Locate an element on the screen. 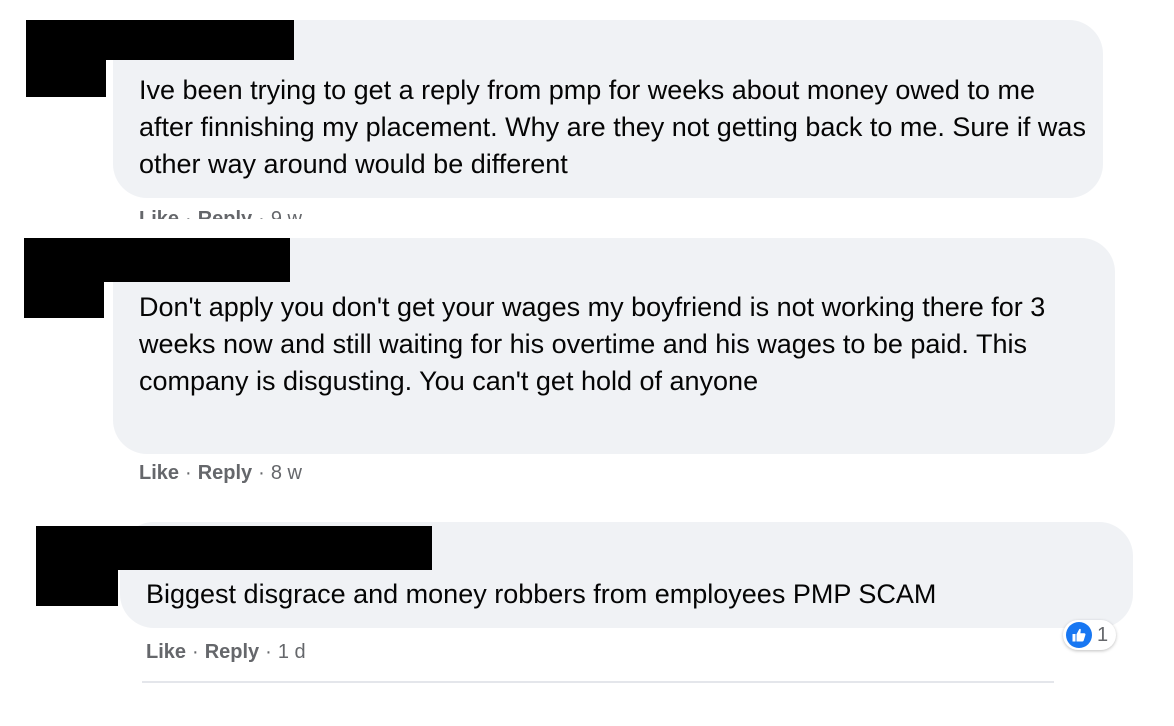 The height and width of the screenshot is (726, 1174). divider is located at coordinates (598, 682).